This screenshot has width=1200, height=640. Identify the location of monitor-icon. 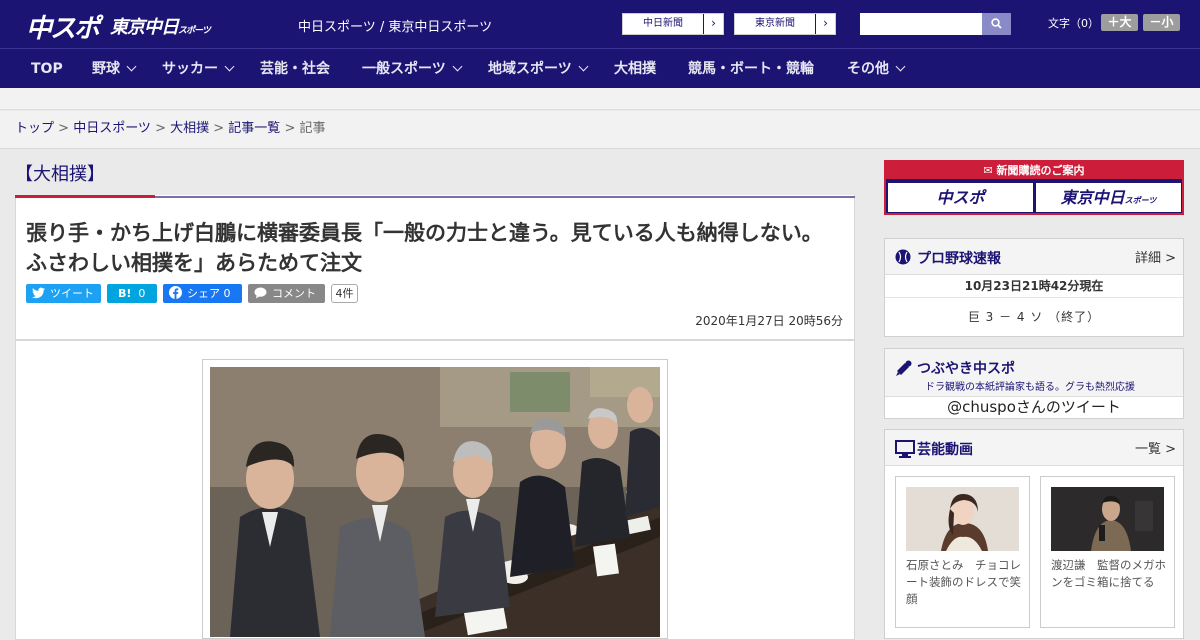
(905, 449).